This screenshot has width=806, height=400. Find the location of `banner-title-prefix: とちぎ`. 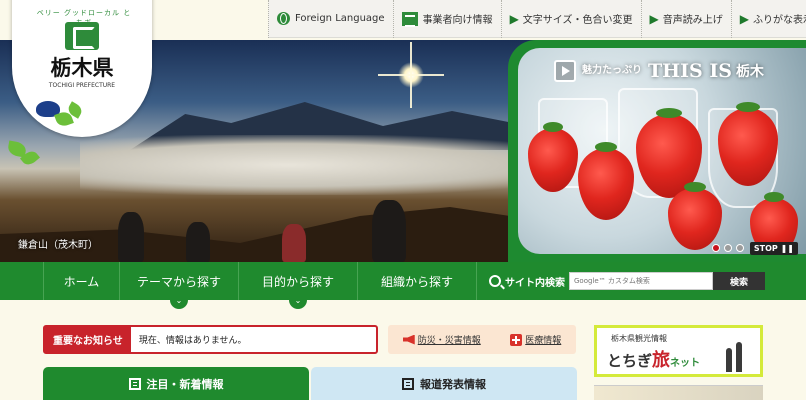

banner-title-prefix: とちぎ is located at coordinates (630, 361).